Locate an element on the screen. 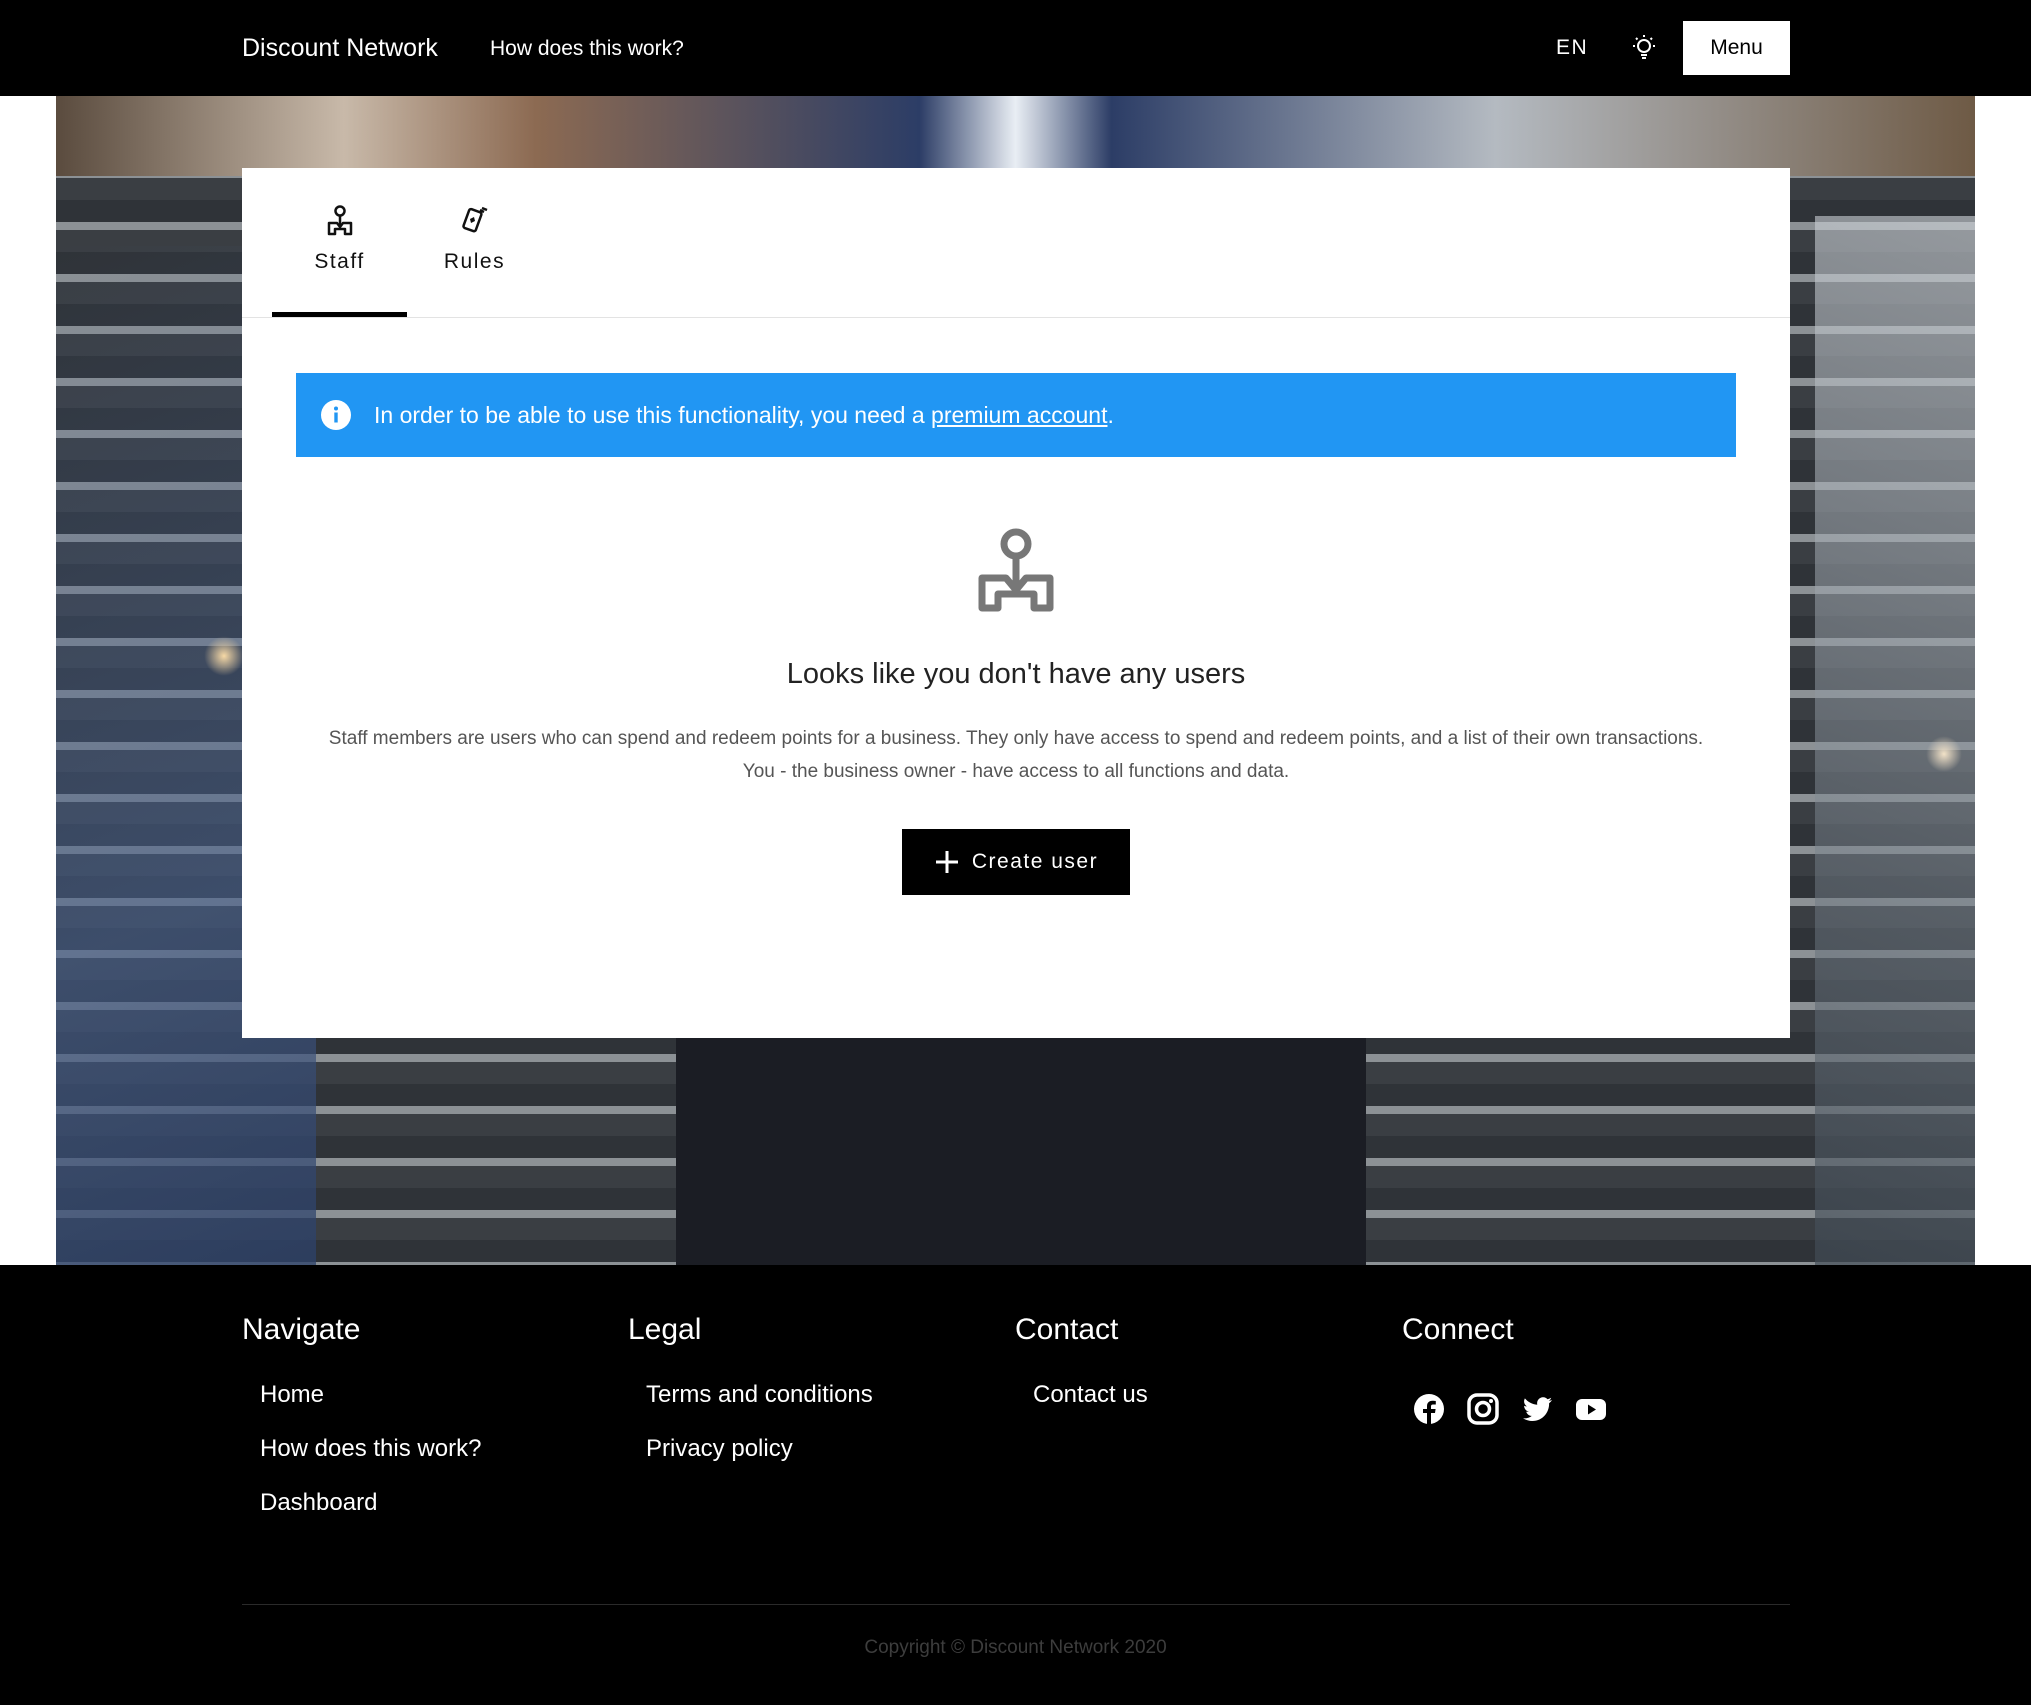  lightbulb-icon is located at coordinates (1644, 48).